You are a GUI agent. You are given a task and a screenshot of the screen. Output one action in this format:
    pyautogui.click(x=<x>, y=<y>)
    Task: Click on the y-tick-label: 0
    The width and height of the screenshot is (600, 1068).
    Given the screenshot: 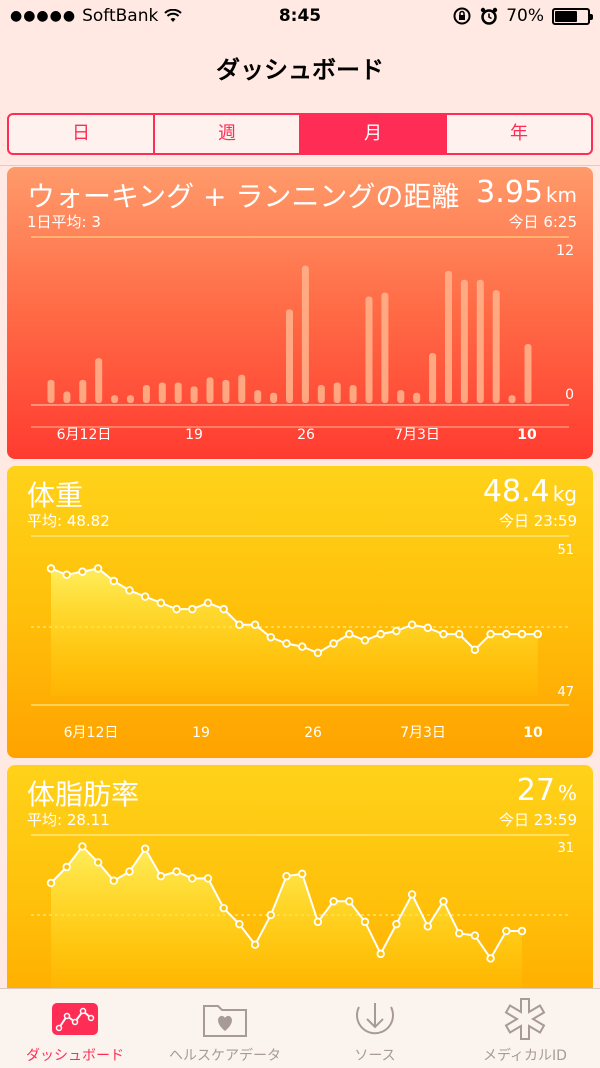 What is the action you would take?
    pyautogui.click(x=569, y=395)
    